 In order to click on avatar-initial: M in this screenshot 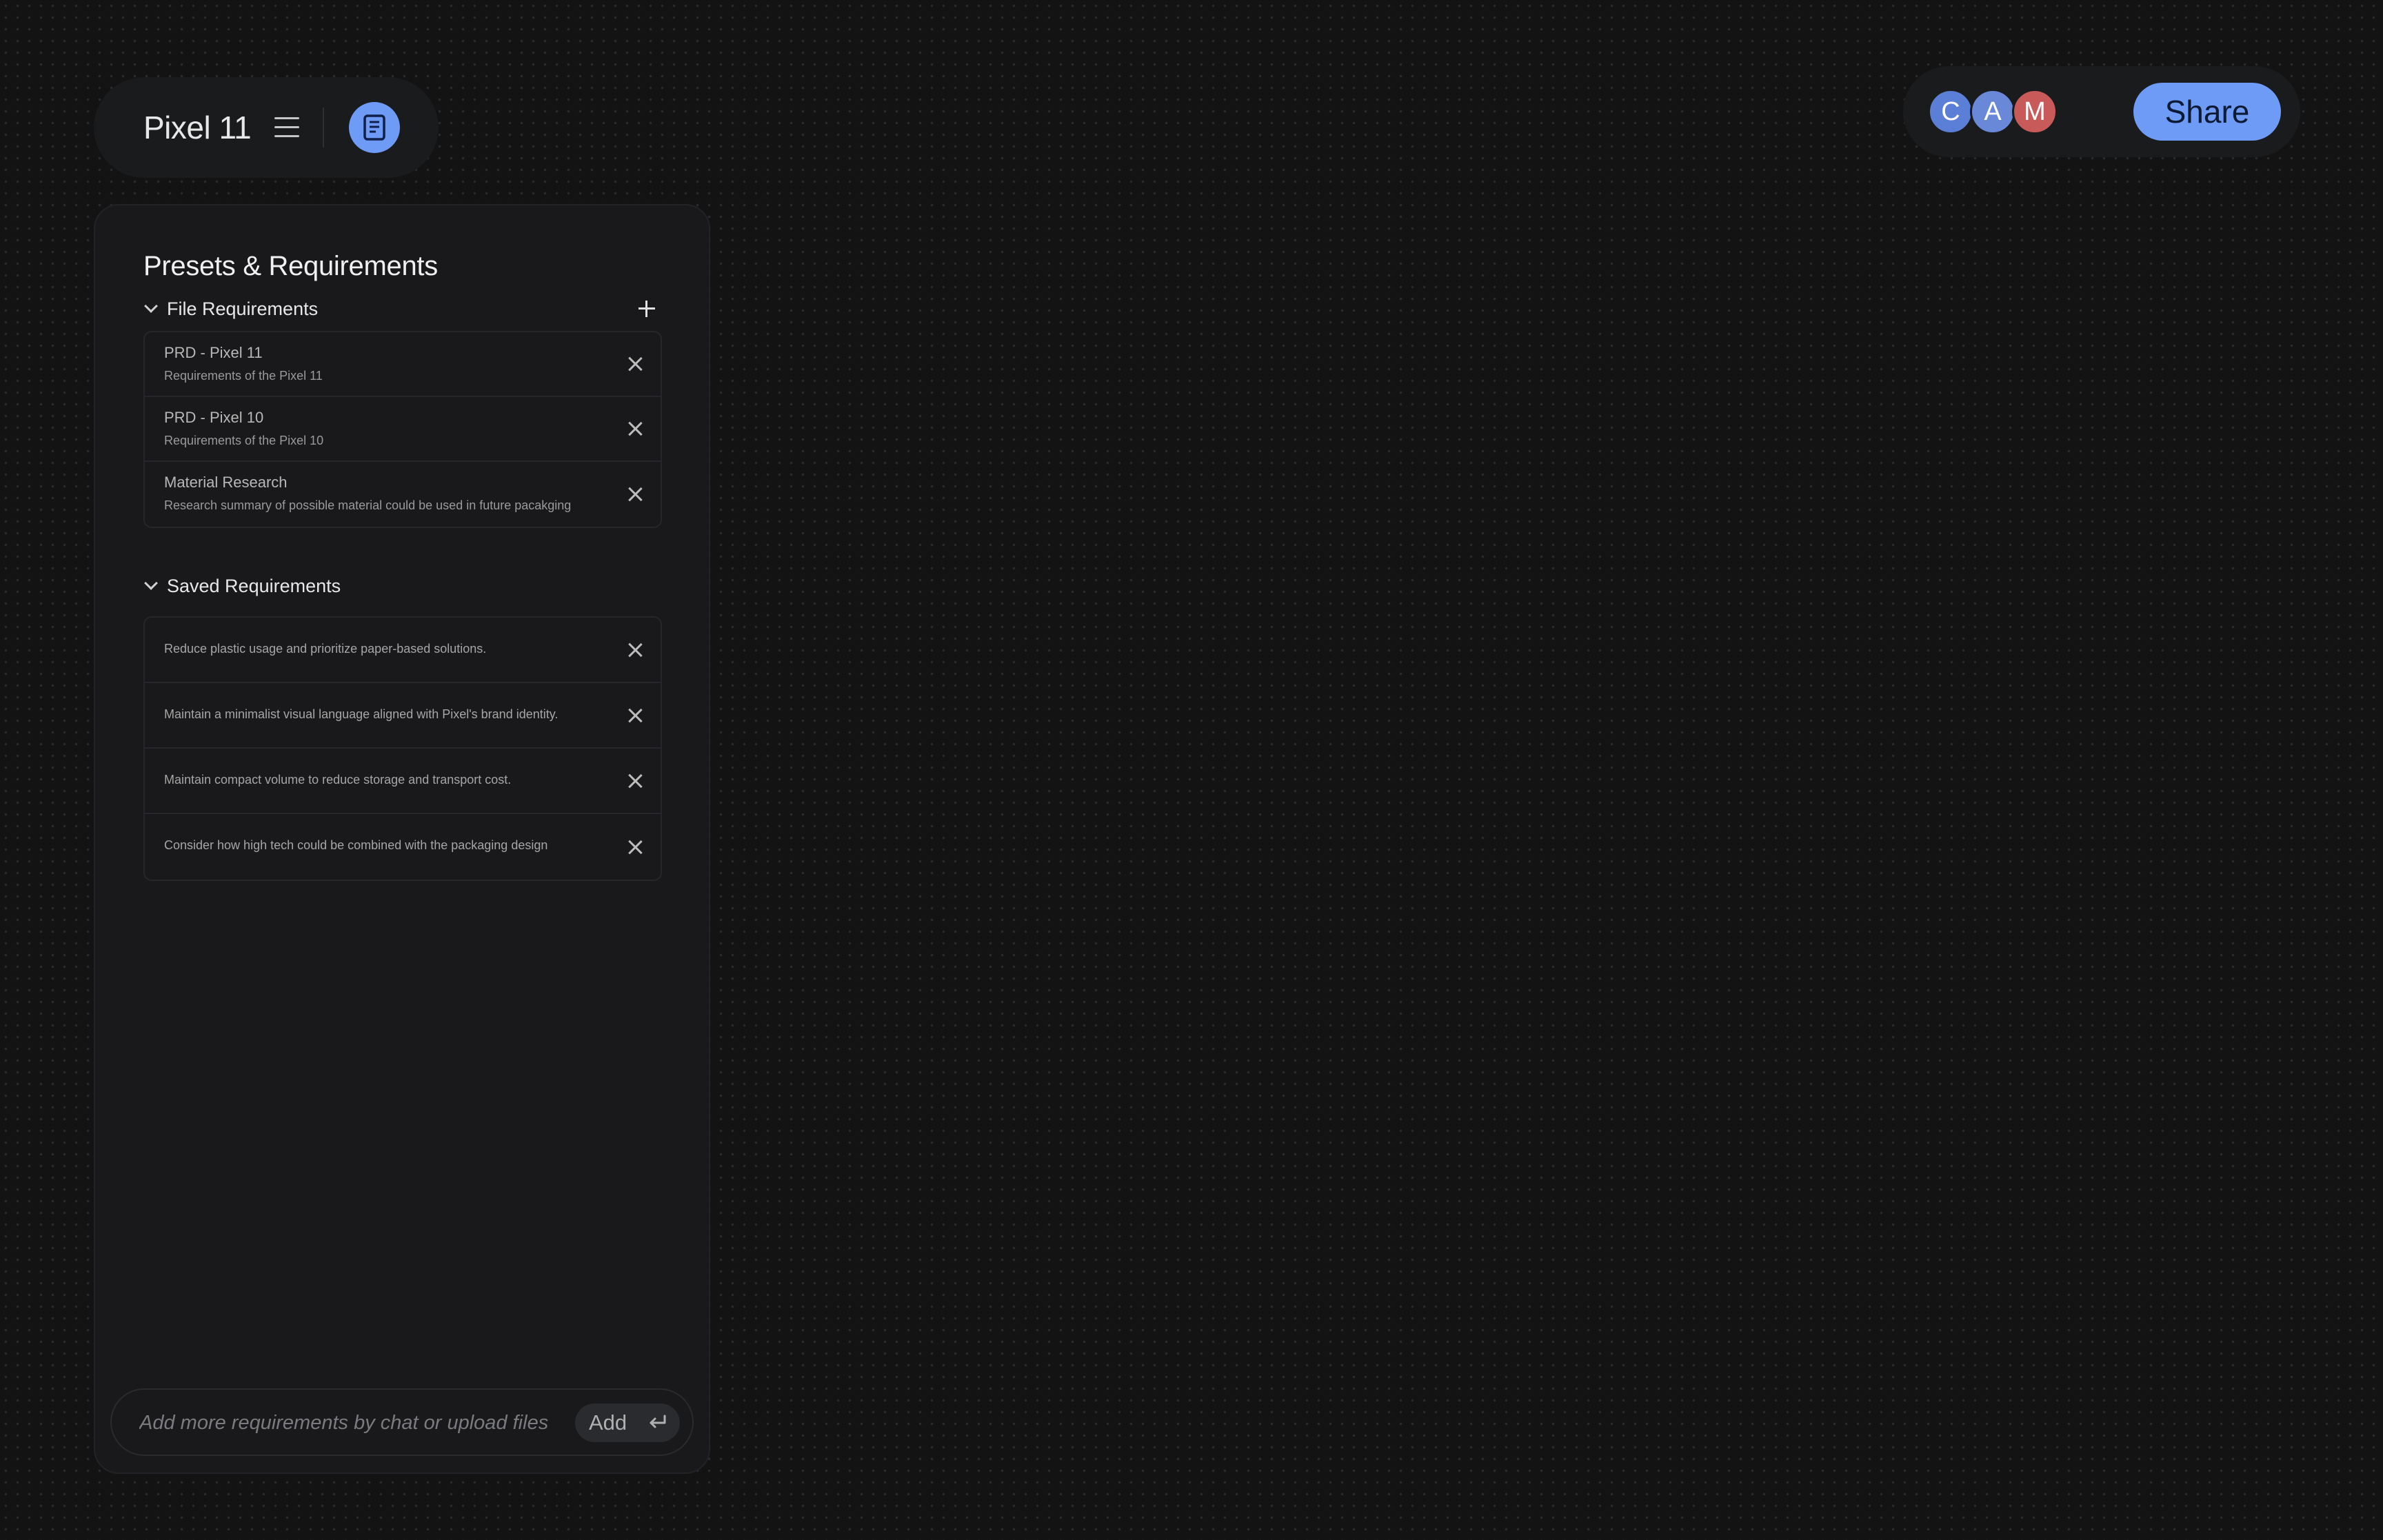, I will do `click(2035, 112)`.